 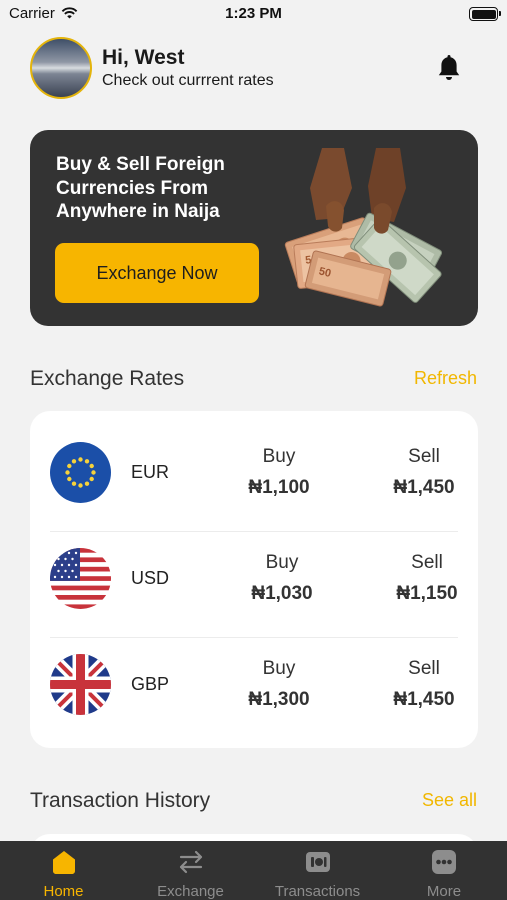 I want to click on cash-in-hands-image: 50 50 50, so click(x=363, y=227).